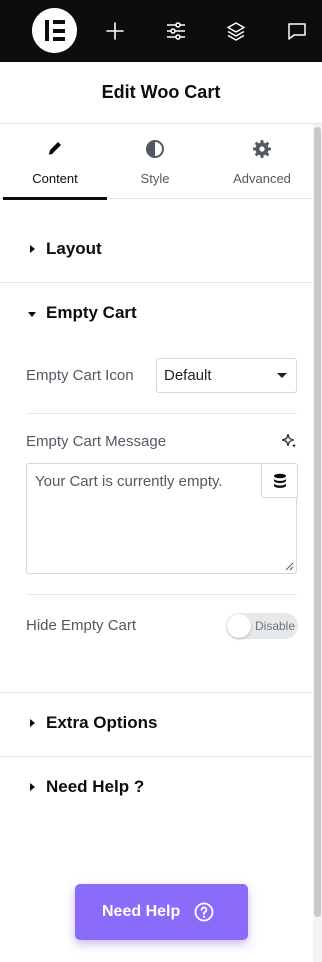  Describe the element at coordinates (239, 626) in the screenshot. I see `toggle-knob` at that location.